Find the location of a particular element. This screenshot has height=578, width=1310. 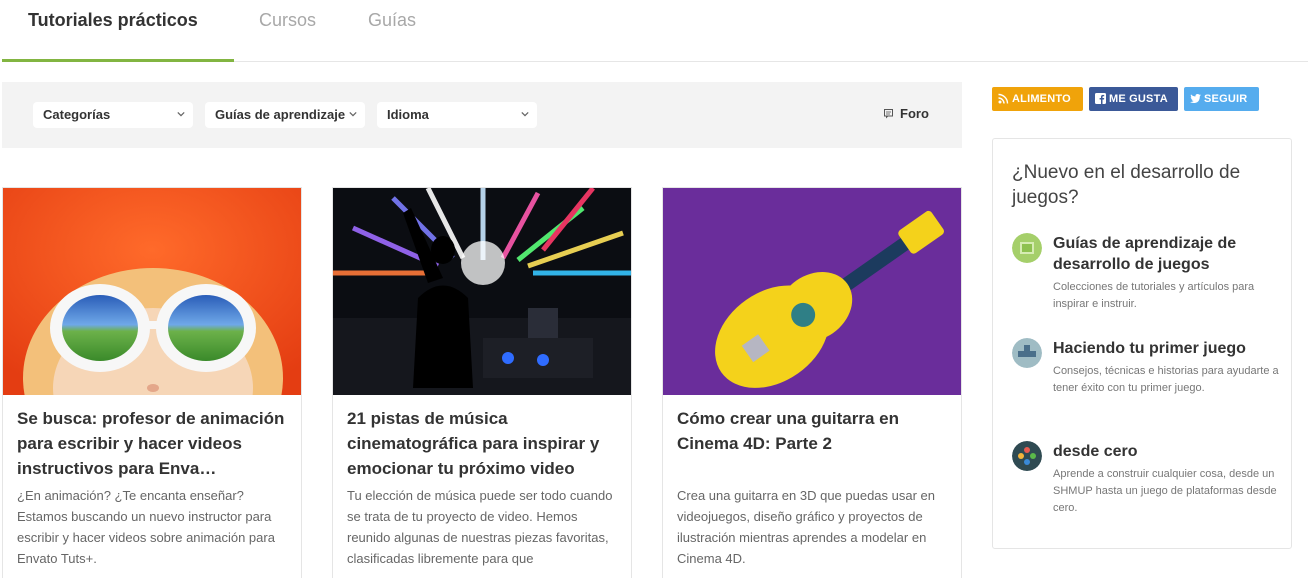

sunglasses-illustration is located at coordinates (152, 291).